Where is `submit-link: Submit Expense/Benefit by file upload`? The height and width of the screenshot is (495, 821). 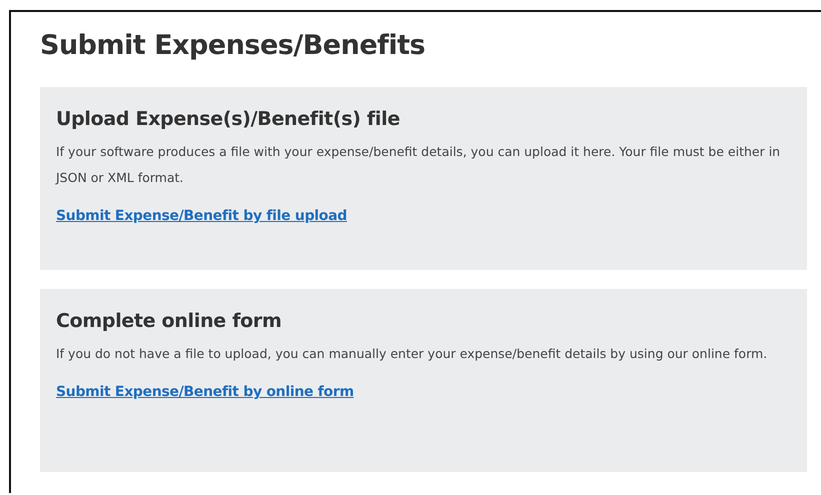 submit-link: Submit Expense/Benefit by file upload is located at coordinates (201, 216).